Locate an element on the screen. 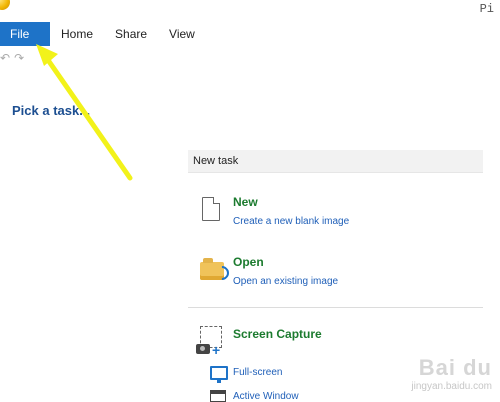  undo-icon: ↶ is located at coordinates (5, 58).